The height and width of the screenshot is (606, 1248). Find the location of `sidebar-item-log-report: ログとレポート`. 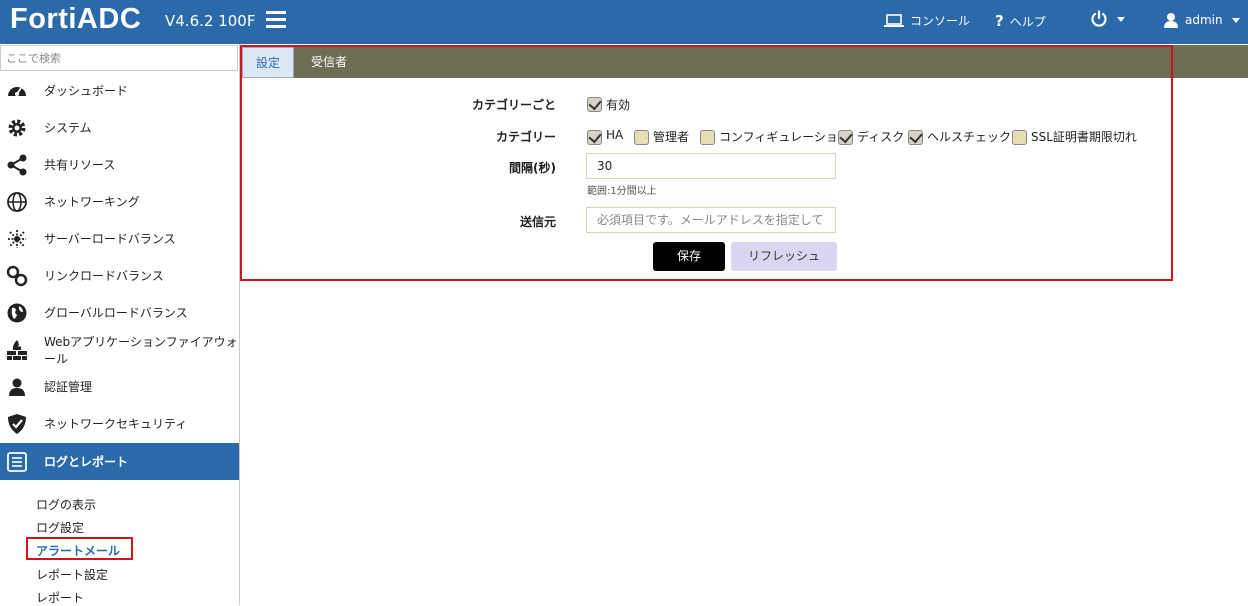

sidebar-item-log-report: ログとレポート is located at coordinates (119, 461).